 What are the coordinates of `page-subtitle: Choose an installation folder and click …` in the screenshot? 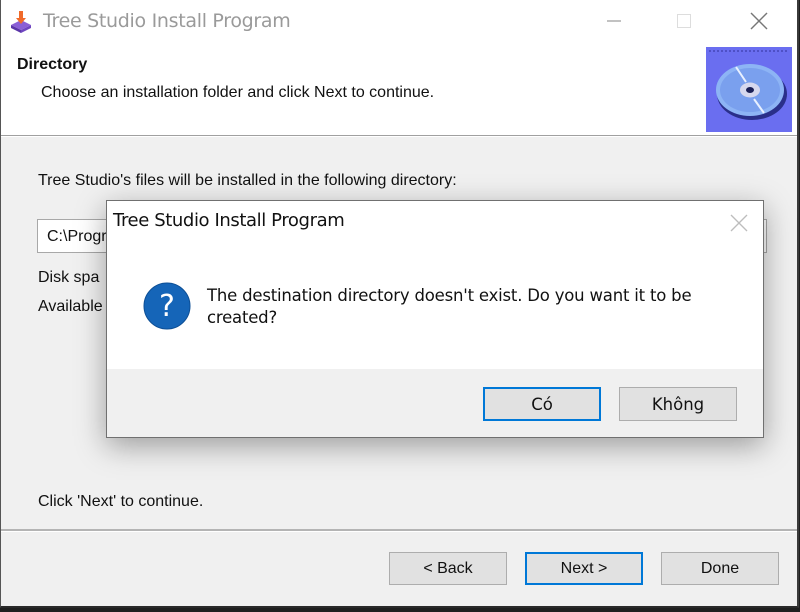 It's located at (238, 92).